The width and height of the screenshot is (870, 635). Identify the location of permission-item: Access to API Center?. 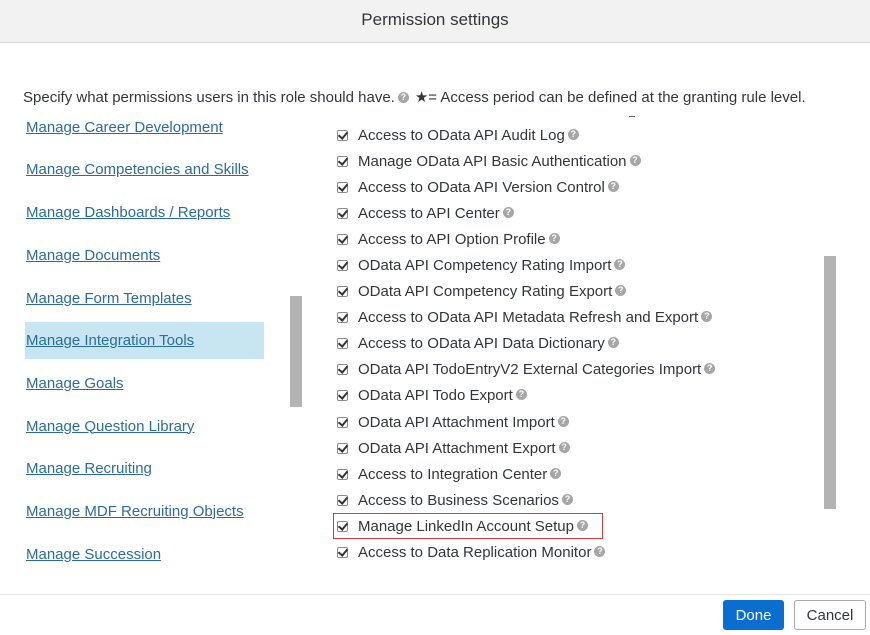
(425, 213).